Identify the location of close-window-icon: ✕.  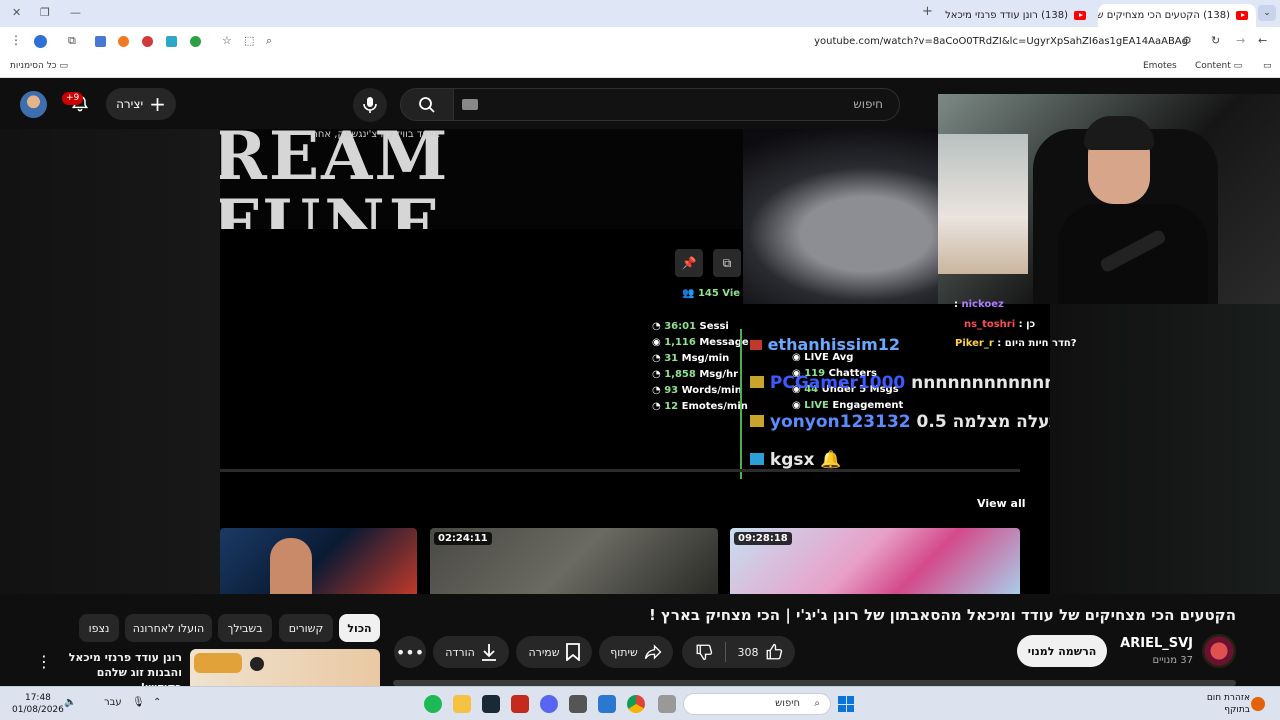
(16, 12).